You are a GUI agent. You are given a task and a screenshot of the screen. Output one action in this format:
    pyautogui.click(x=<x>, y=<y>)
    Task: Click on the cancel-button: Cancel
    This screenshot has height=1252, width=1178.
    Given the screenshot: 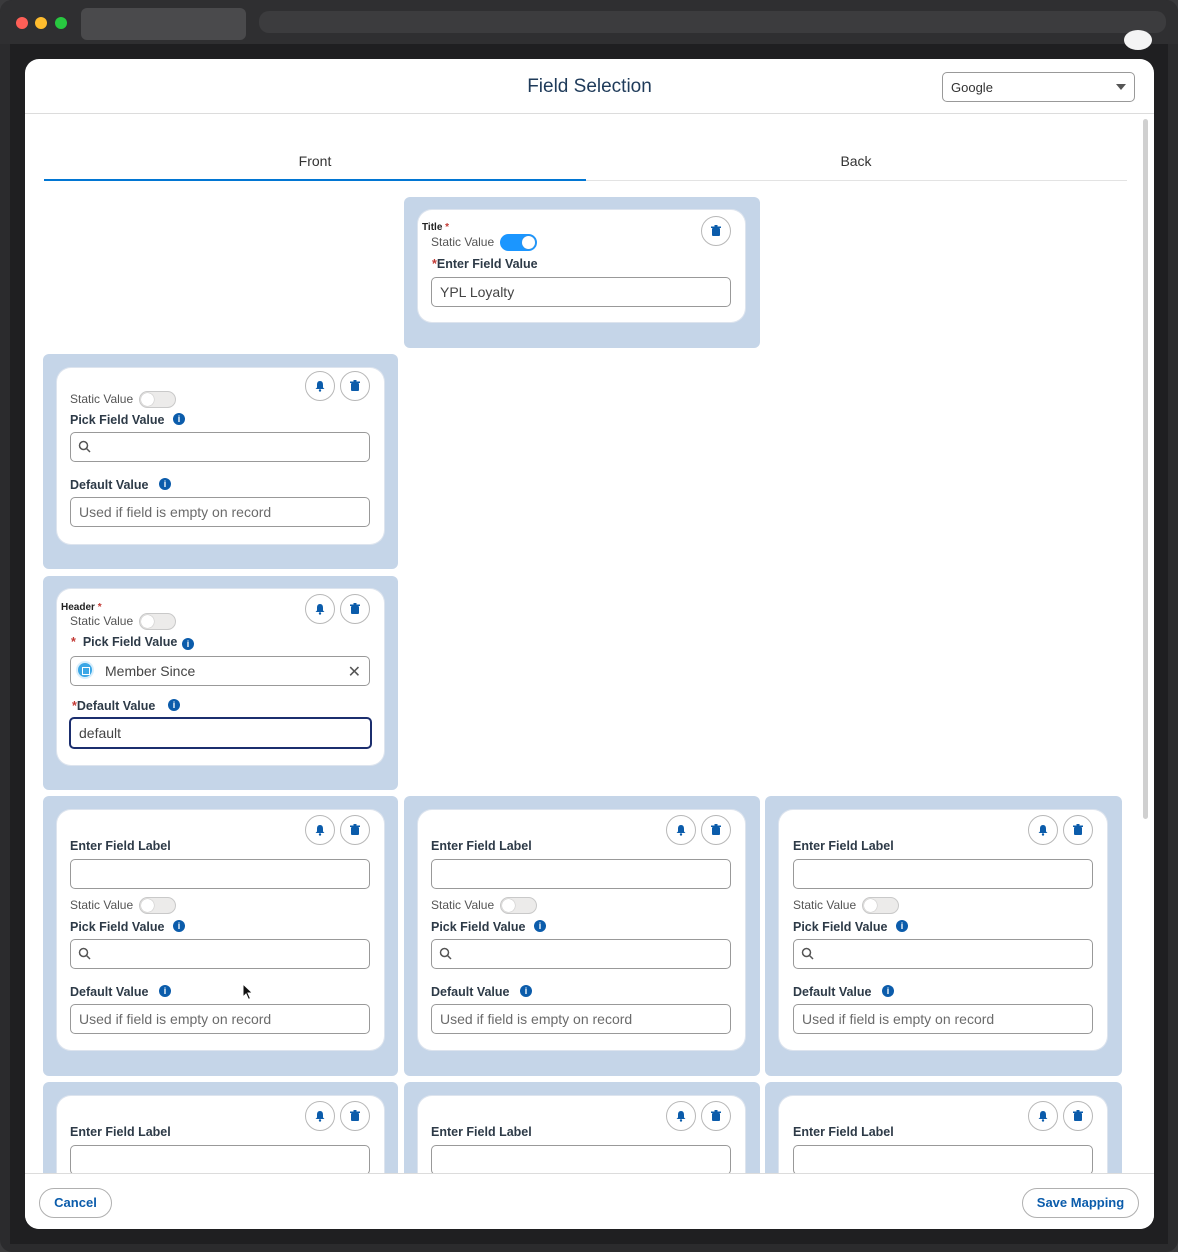 What is the action you would take?
    pyautogui.click(x=75, y=1203)
    